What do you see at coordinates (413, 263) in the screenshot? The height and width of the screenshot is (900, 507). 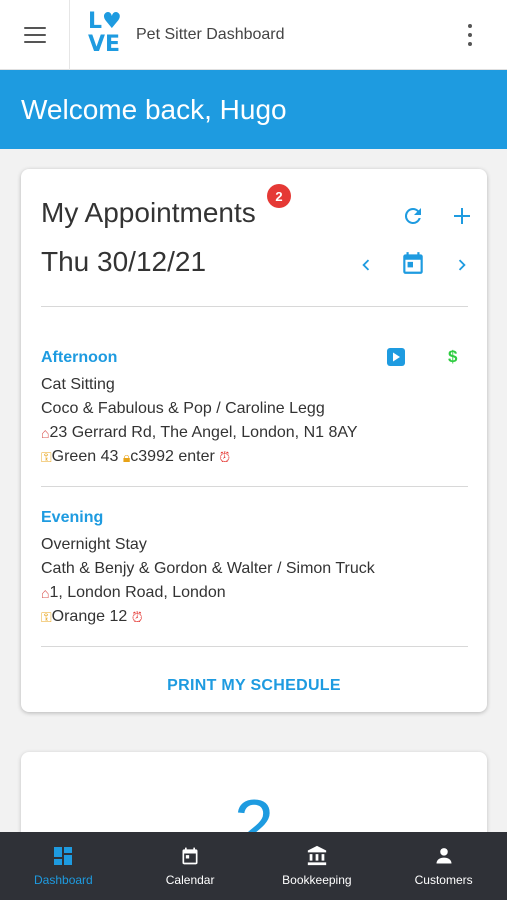 I see `calendar-picker-icon` at bounding box center [413, 263].